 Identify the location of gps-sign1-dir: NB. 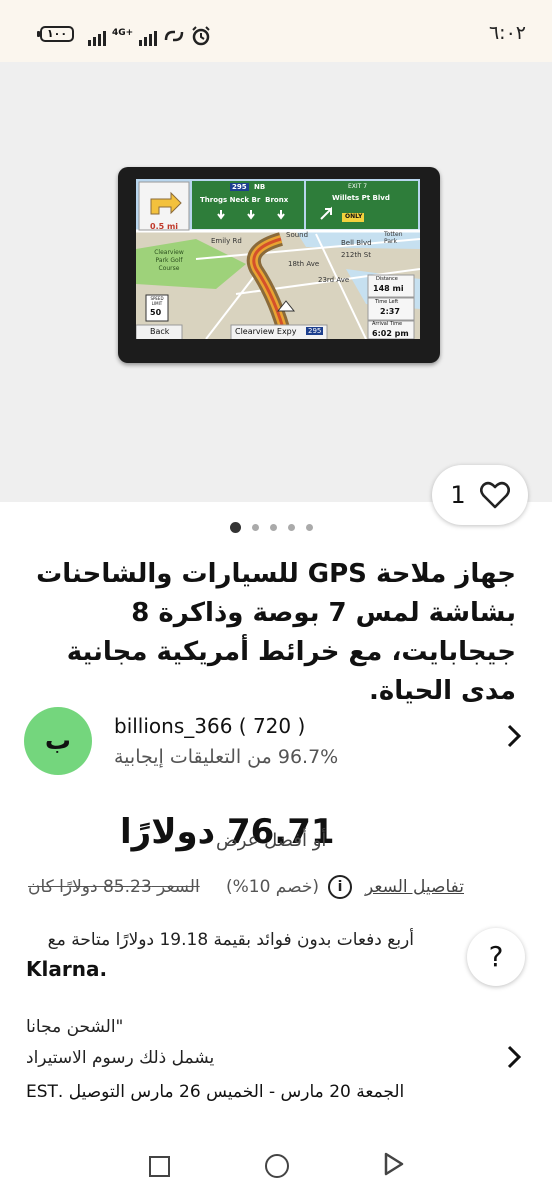
(260, 187).